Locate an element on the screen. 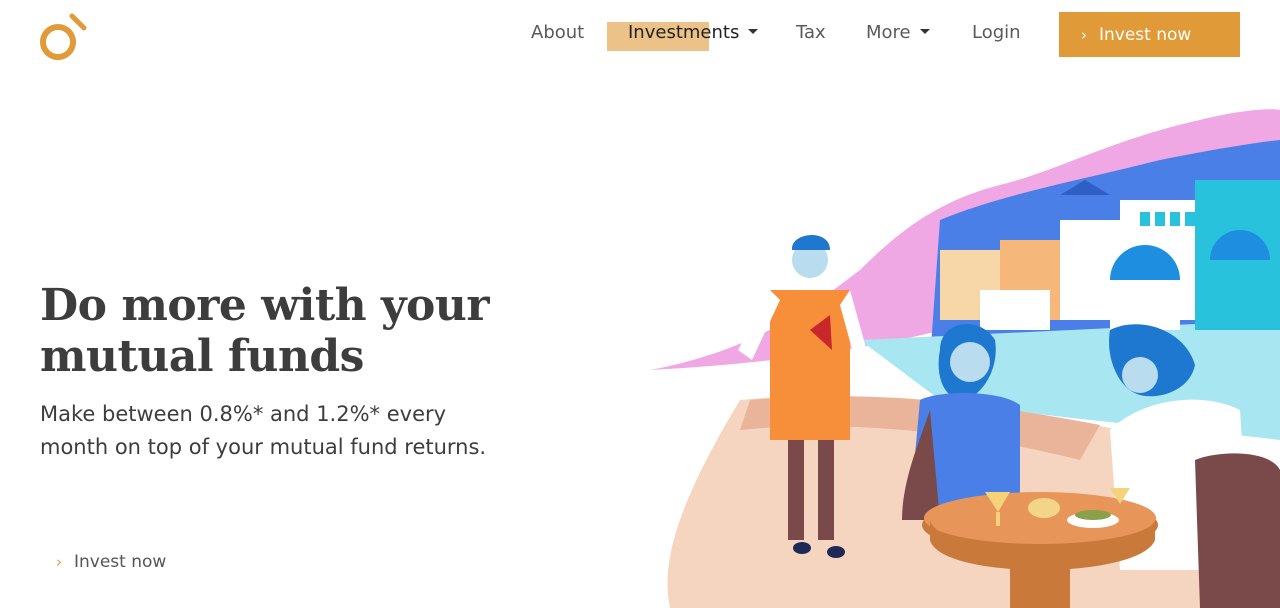  nav-more-label: More is located at coordinates (888, 32).